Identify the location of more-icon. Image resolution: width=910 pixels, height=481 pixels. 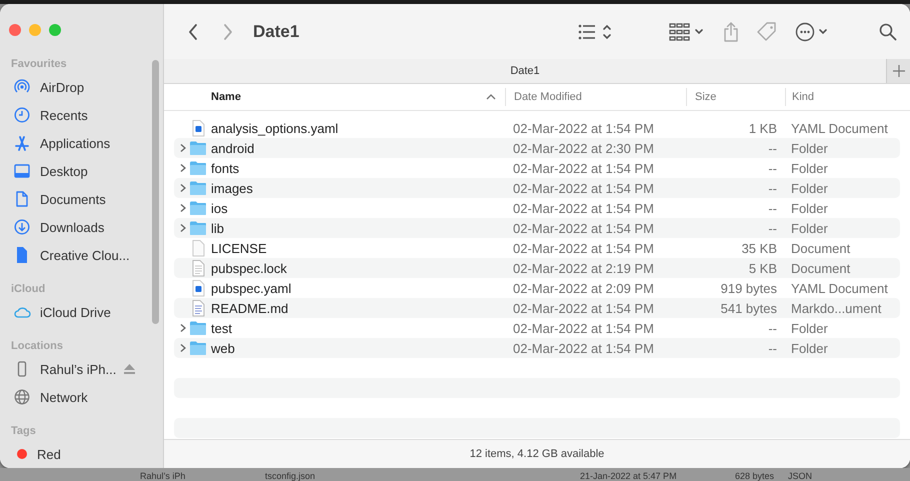
(812, 32).